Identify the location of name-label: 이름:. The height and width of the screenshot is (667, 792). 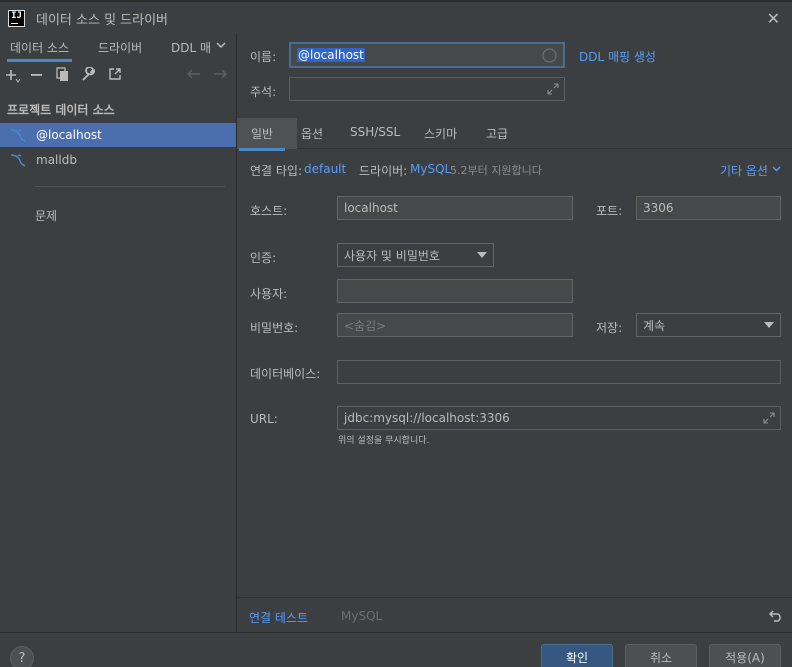
(263, 57).